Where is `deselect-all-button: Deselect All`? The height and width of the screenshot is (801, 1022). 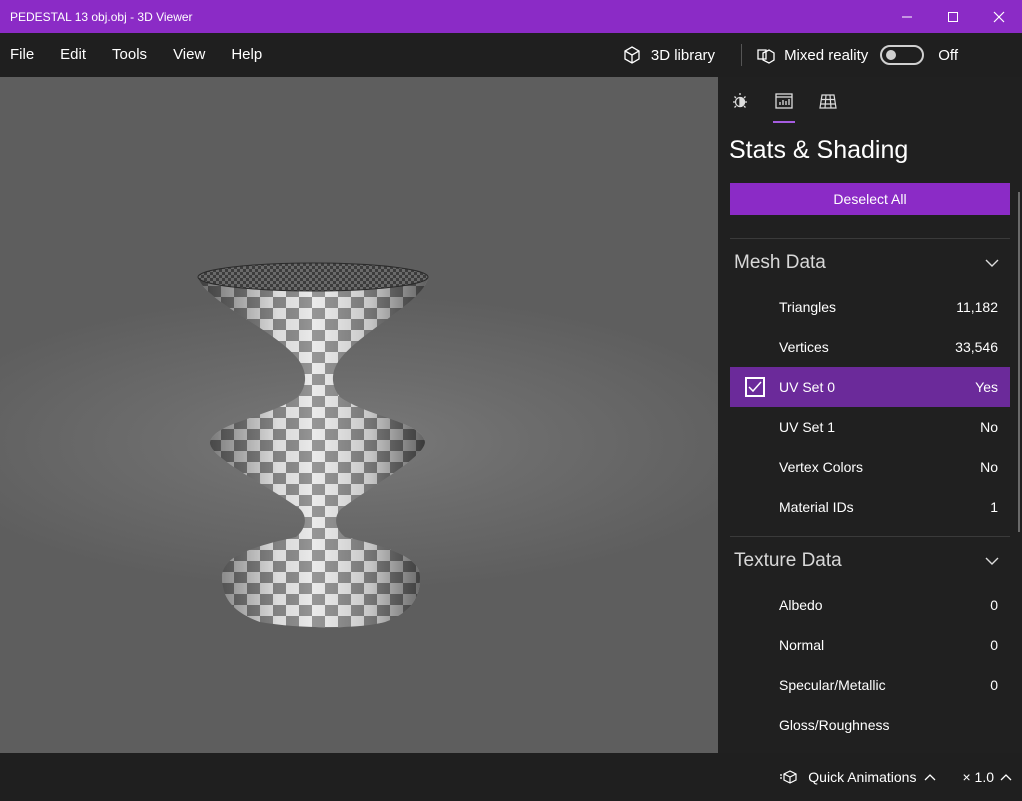
deselect-all-button: Deselect All is located at coordinates (870, 199).